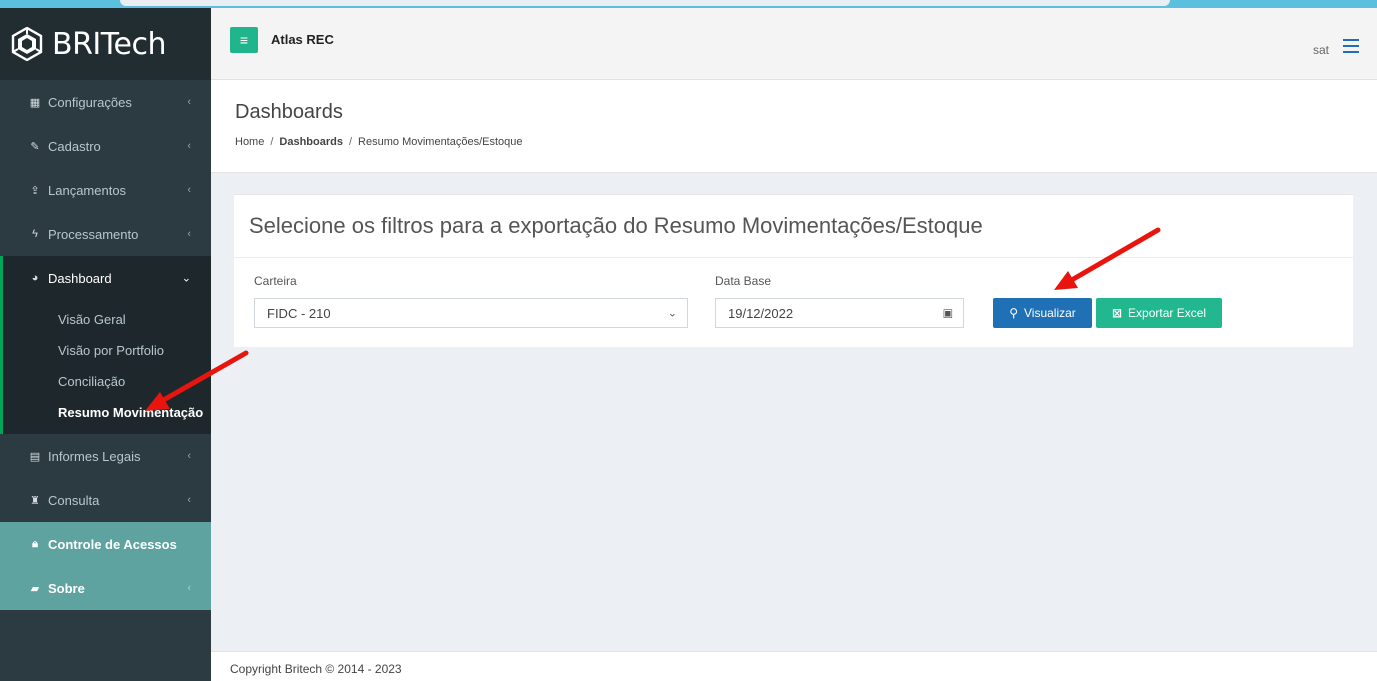 Image resolution: width=1377 pixels, height=681 pixels. Describe the element at coordinates (645, 3) in the screenshot. I see `top-strip-inner` at that location.